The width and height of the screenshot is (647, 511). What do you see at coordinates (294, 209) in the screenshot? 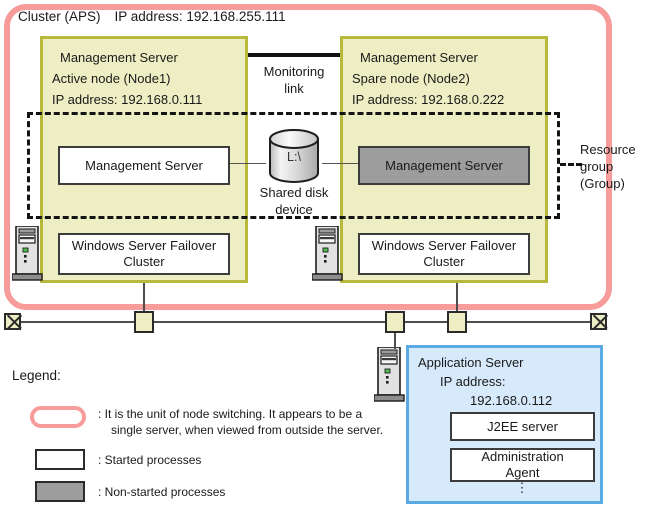
I see `shared-disk-caption-line2: device` at bounding box center [294, 209].